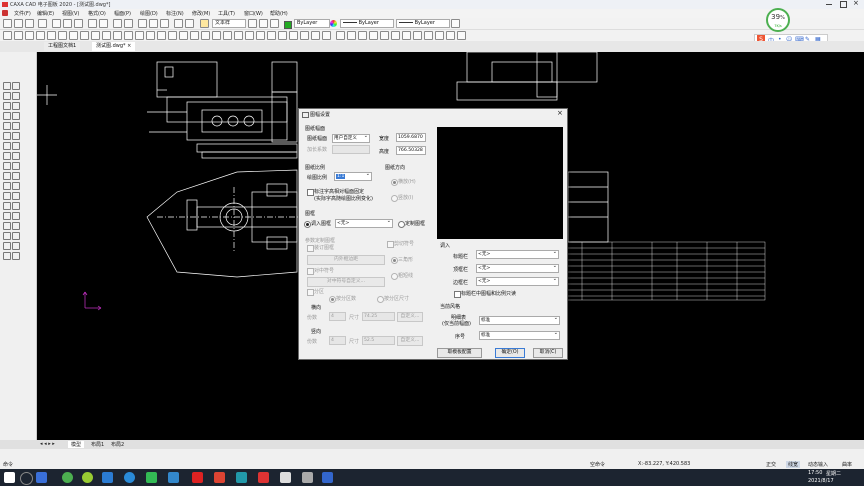  What do you see at coordinates (128, 23) in the screenshot?
I see `properties-icon` at bounding box center [128, 23].